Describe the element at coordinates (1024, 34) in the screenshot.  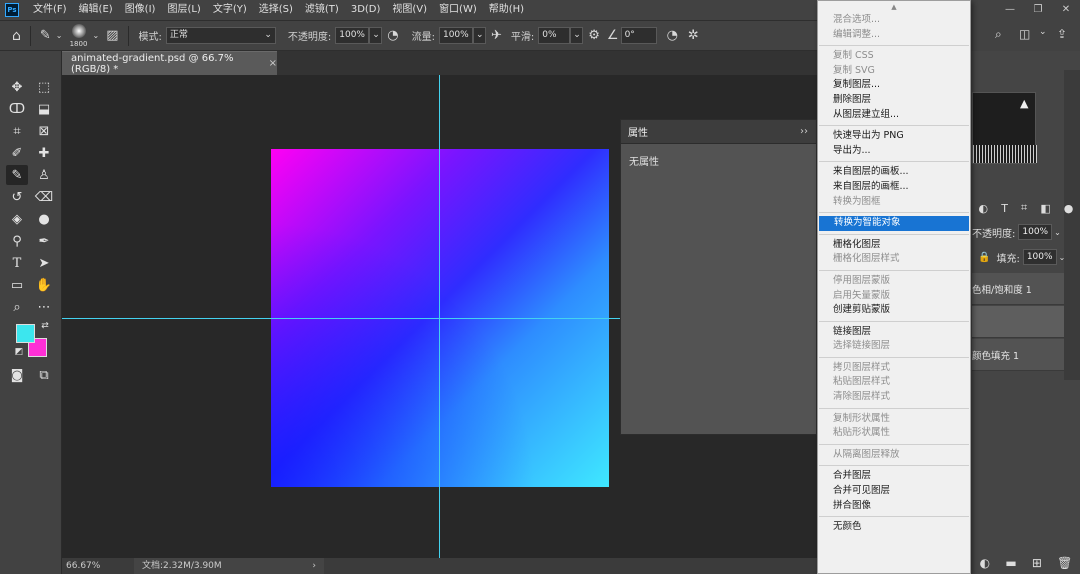
I see `workspace-icon: ◫` at that location.